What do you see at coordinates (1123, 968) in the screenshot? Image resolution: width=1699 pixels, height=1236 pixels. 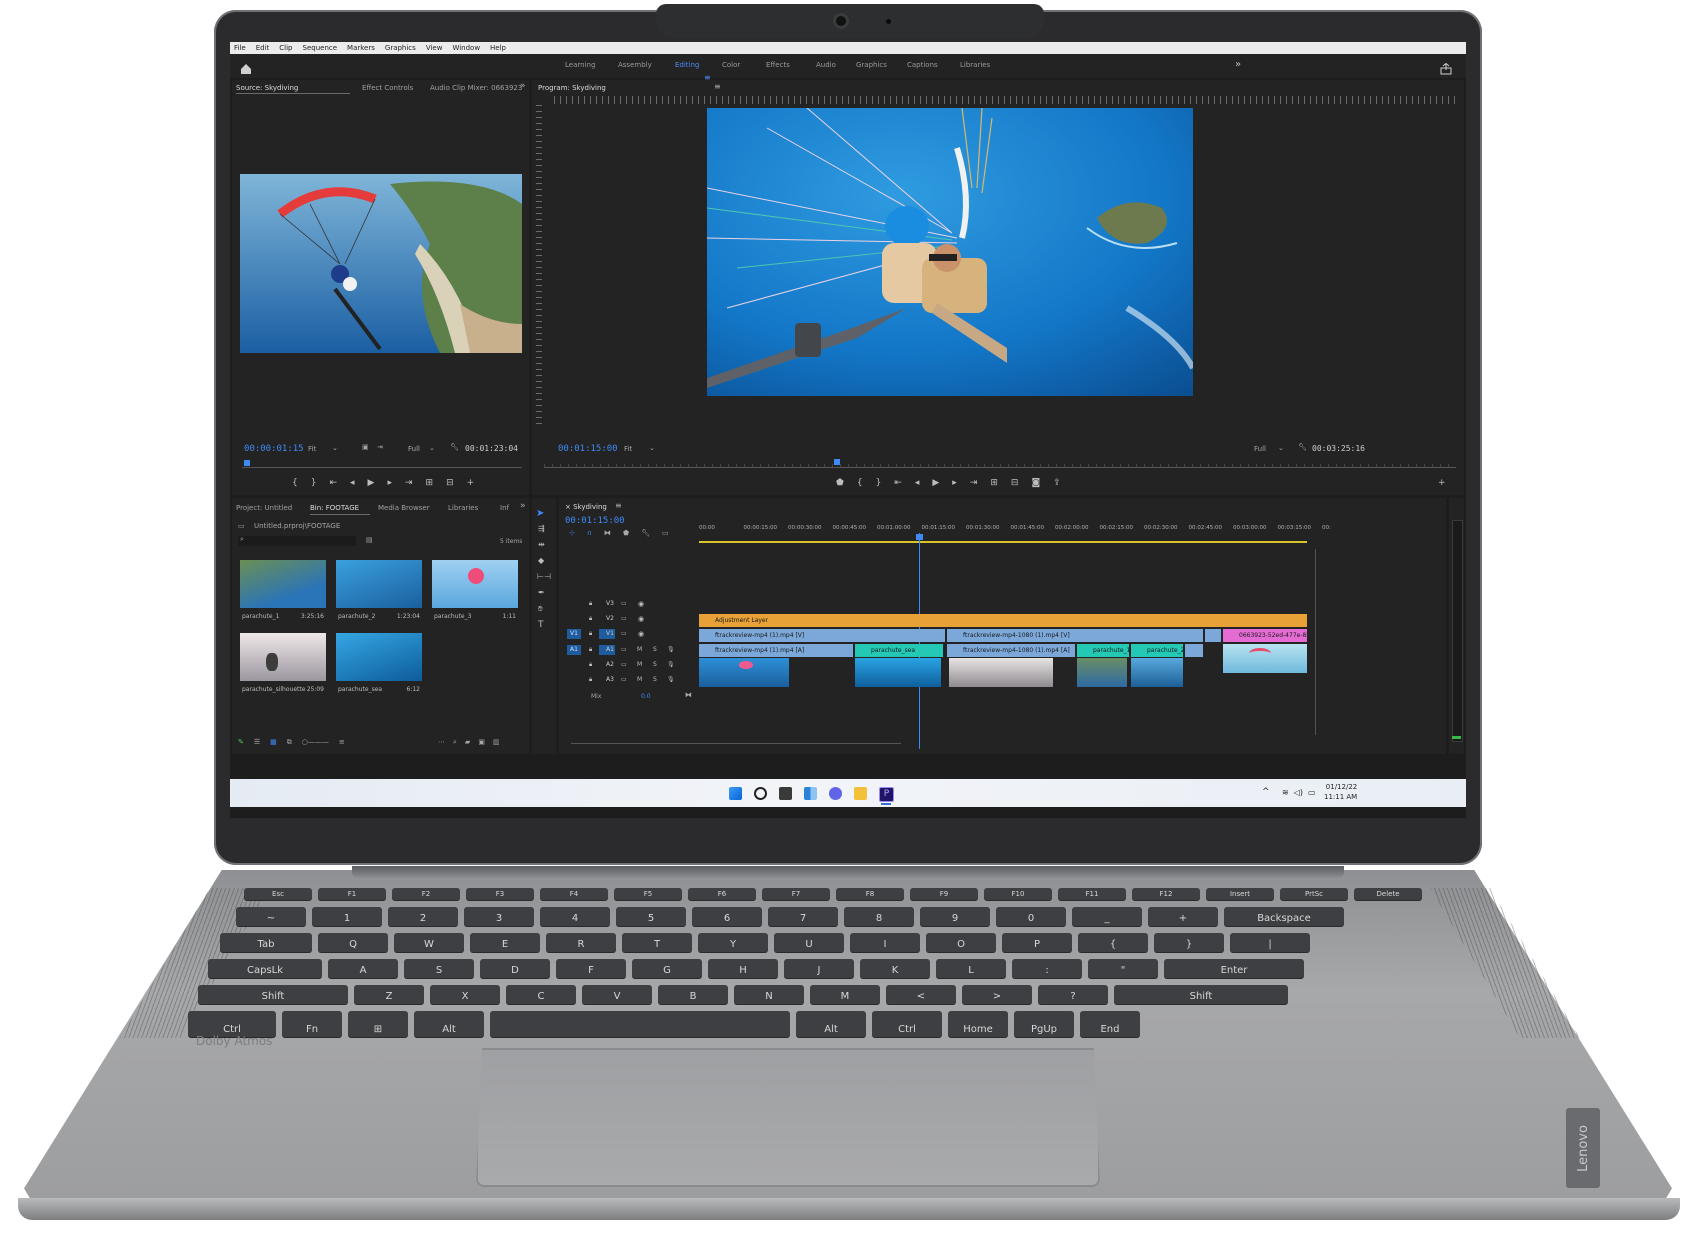 I see `key: "` at bounding box center [1123, 968].